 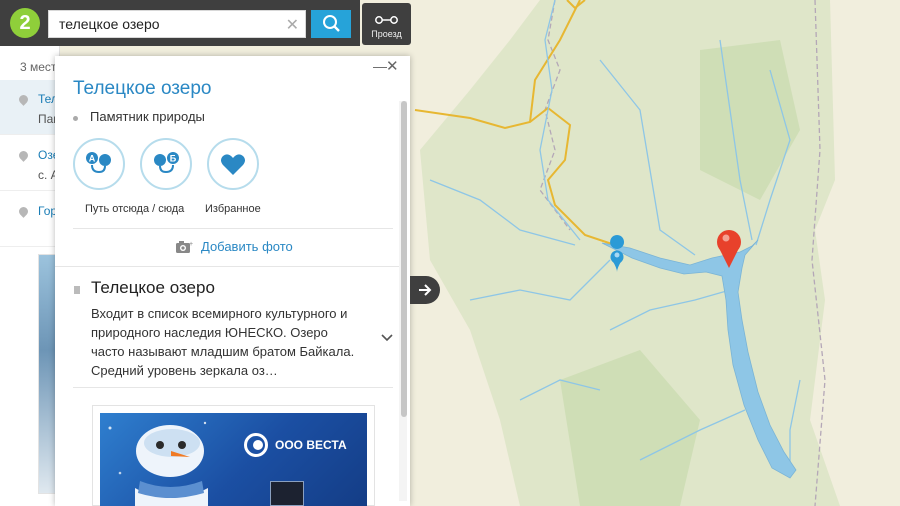 What do you see at coordinates (386, 34) in the screenshot?
I see `route-label: Проезд` at bounding box center [386, 34].